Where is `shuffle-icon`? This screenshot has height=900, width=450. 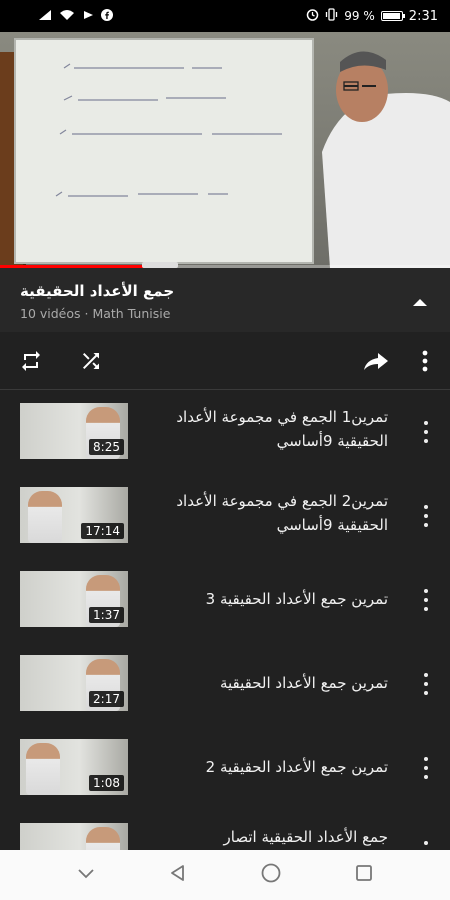
shuffle-icon is located at coordinates (91, 361).